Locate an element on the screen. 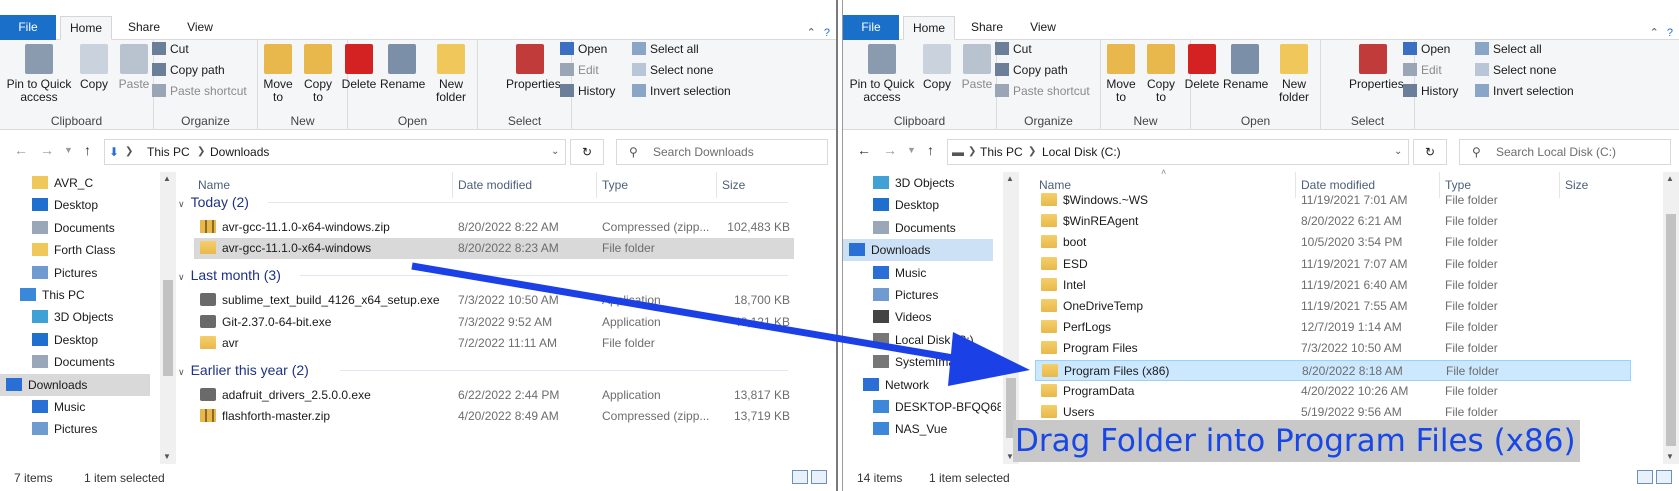 The image size is (1679, 491). nav-scrollbar: ▲ ▼ is located at coordinates (168, 318).